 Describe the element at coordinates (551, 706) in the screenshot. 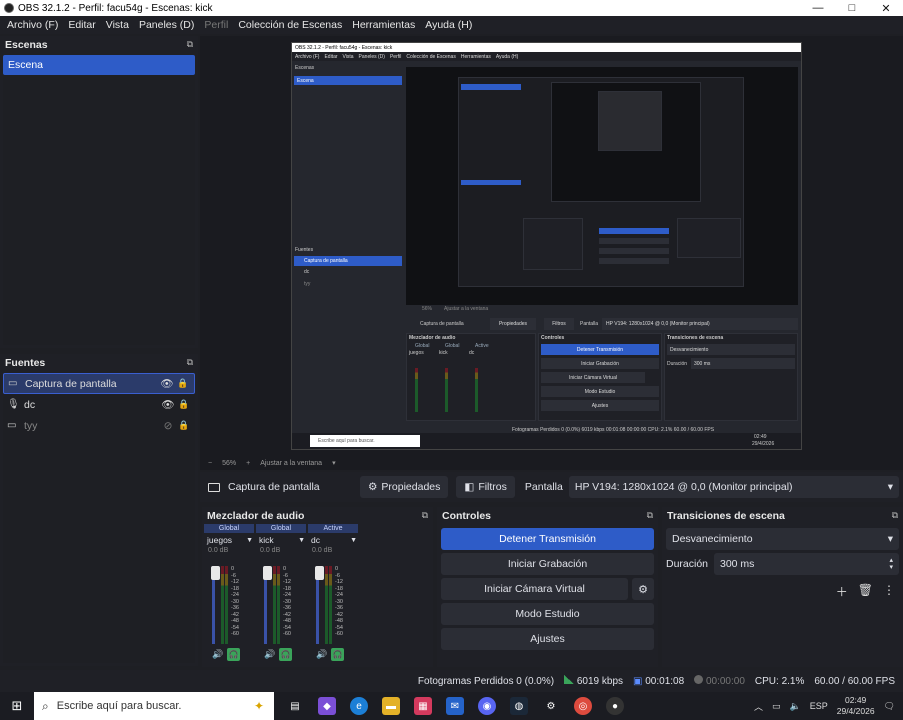

I see `settings-gear-icon: ⚙` at that location.